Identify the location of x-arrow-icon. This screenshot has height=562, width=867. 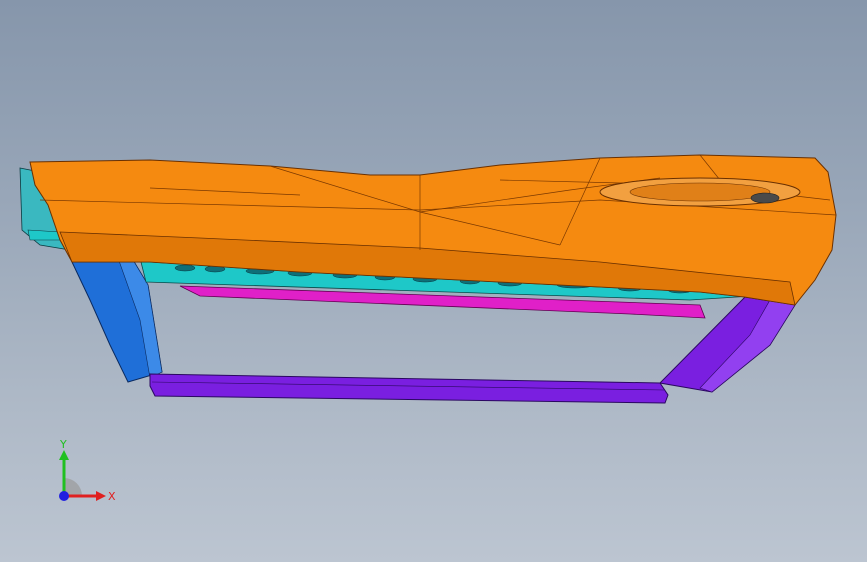
(101, 496).